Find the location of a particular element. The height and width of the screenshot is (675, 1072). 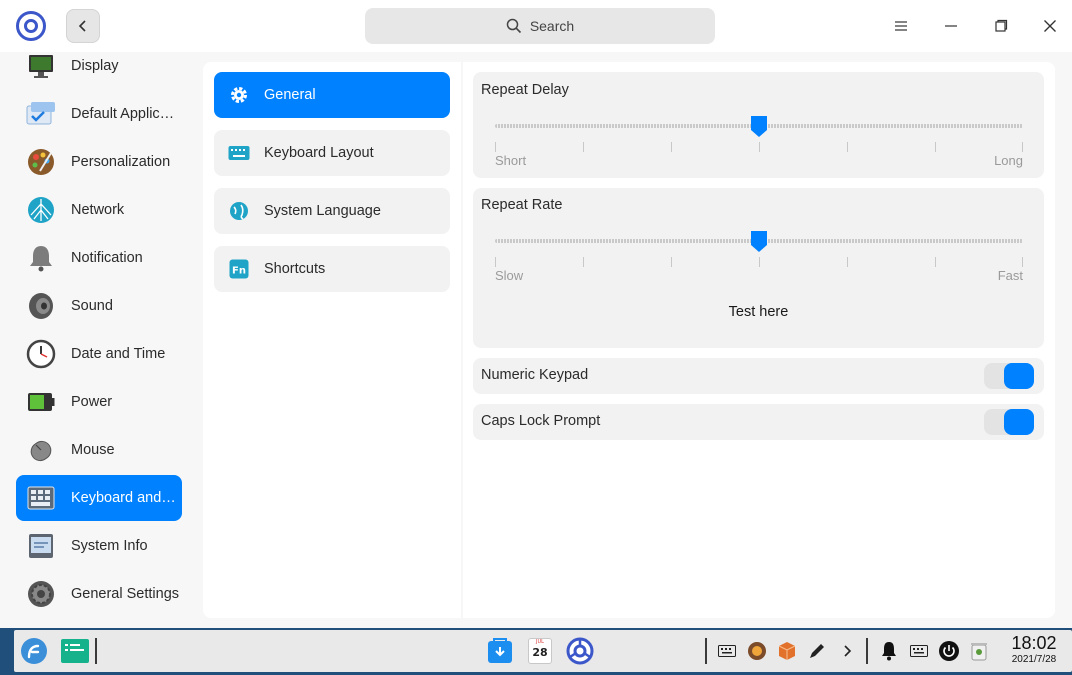

tray-expand-button is located at coordinates (847, 651).